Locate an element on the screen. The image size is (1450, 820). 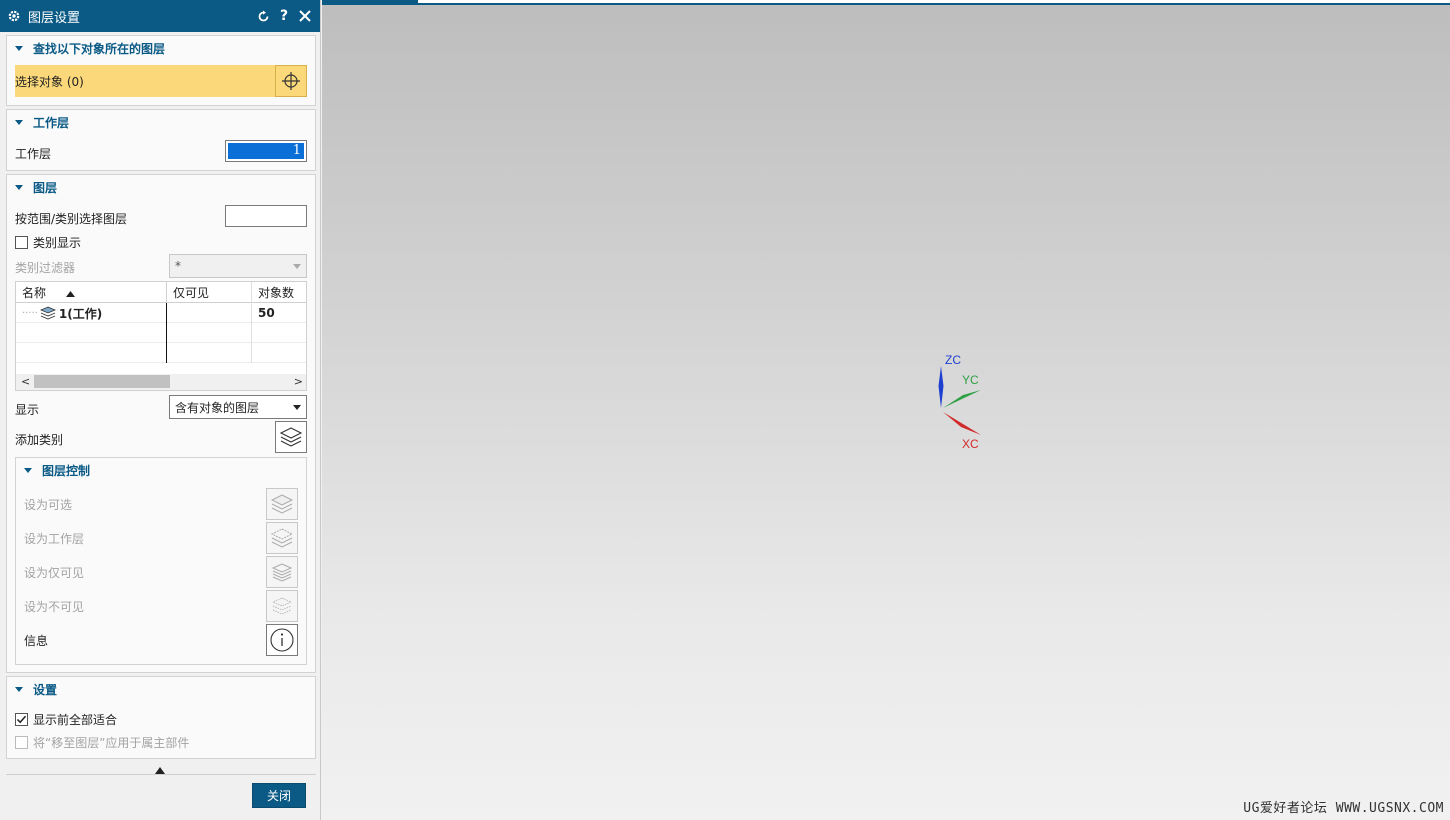
category-display-row: 类别显示 is located at coordinates (48, 242).